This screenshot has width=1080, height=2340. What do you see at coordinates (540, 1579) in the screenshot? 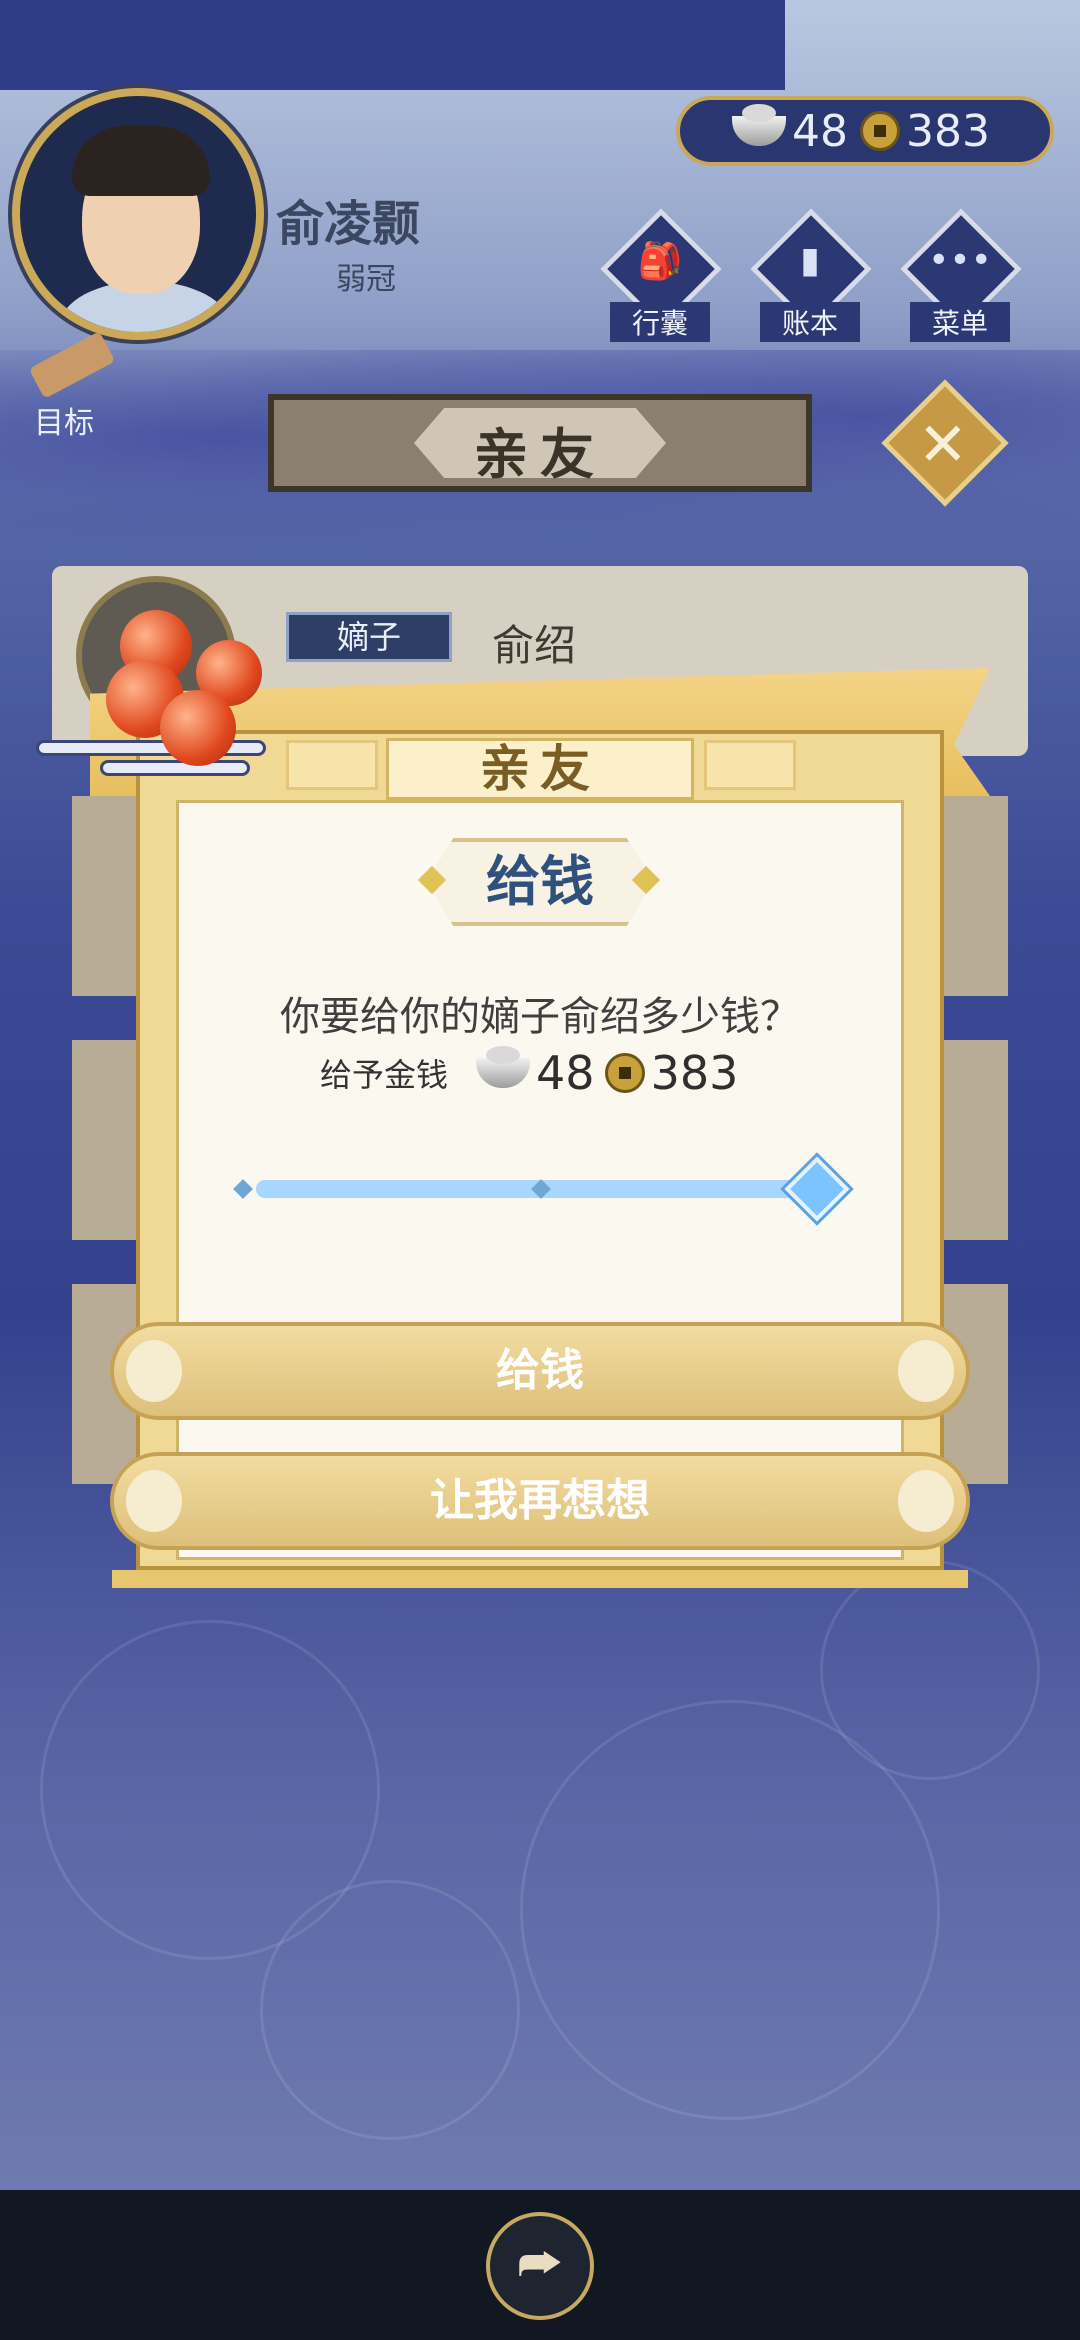
I see `dialog-frame-base` at bounding box center [540, 1579].